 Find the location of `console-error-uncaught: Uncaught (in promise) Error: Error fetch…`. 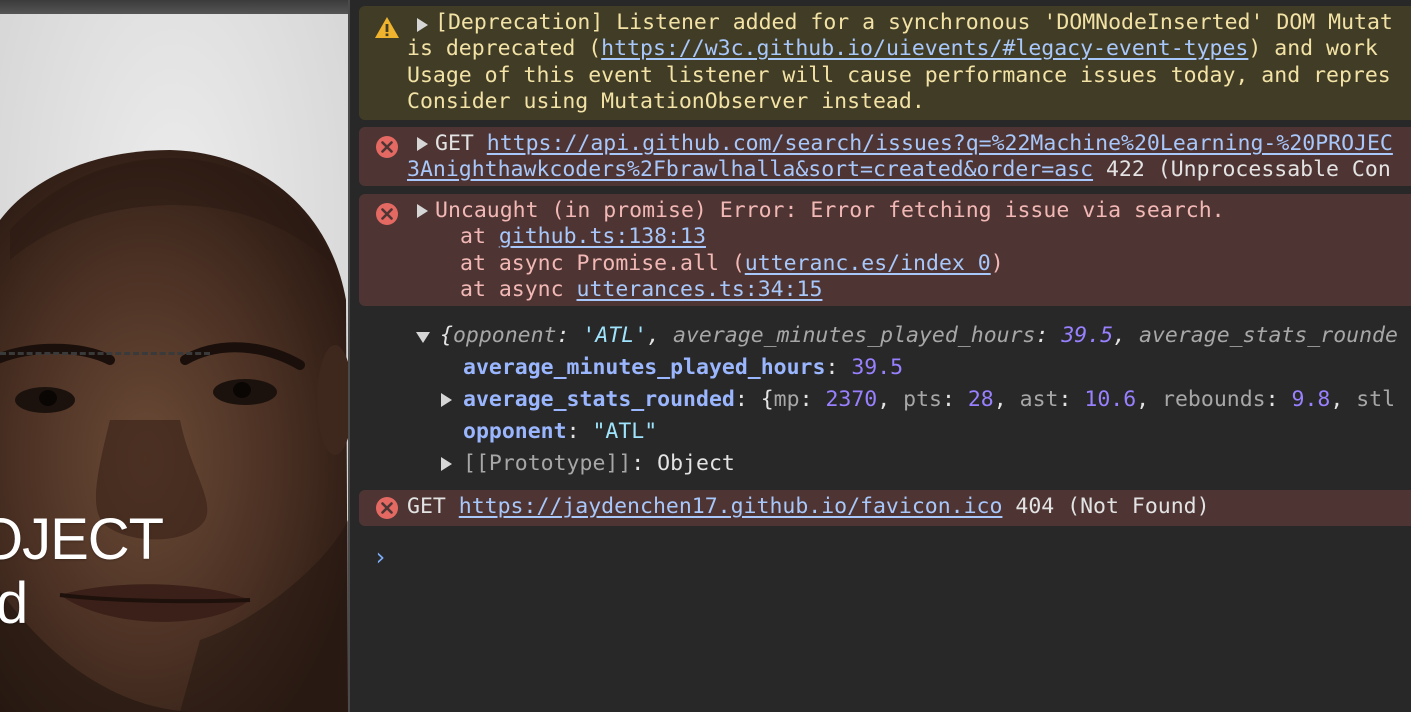

console-error-uncaught: Uncaught (in promise) Error: Error fetch… is located at coordinates (885, 250).